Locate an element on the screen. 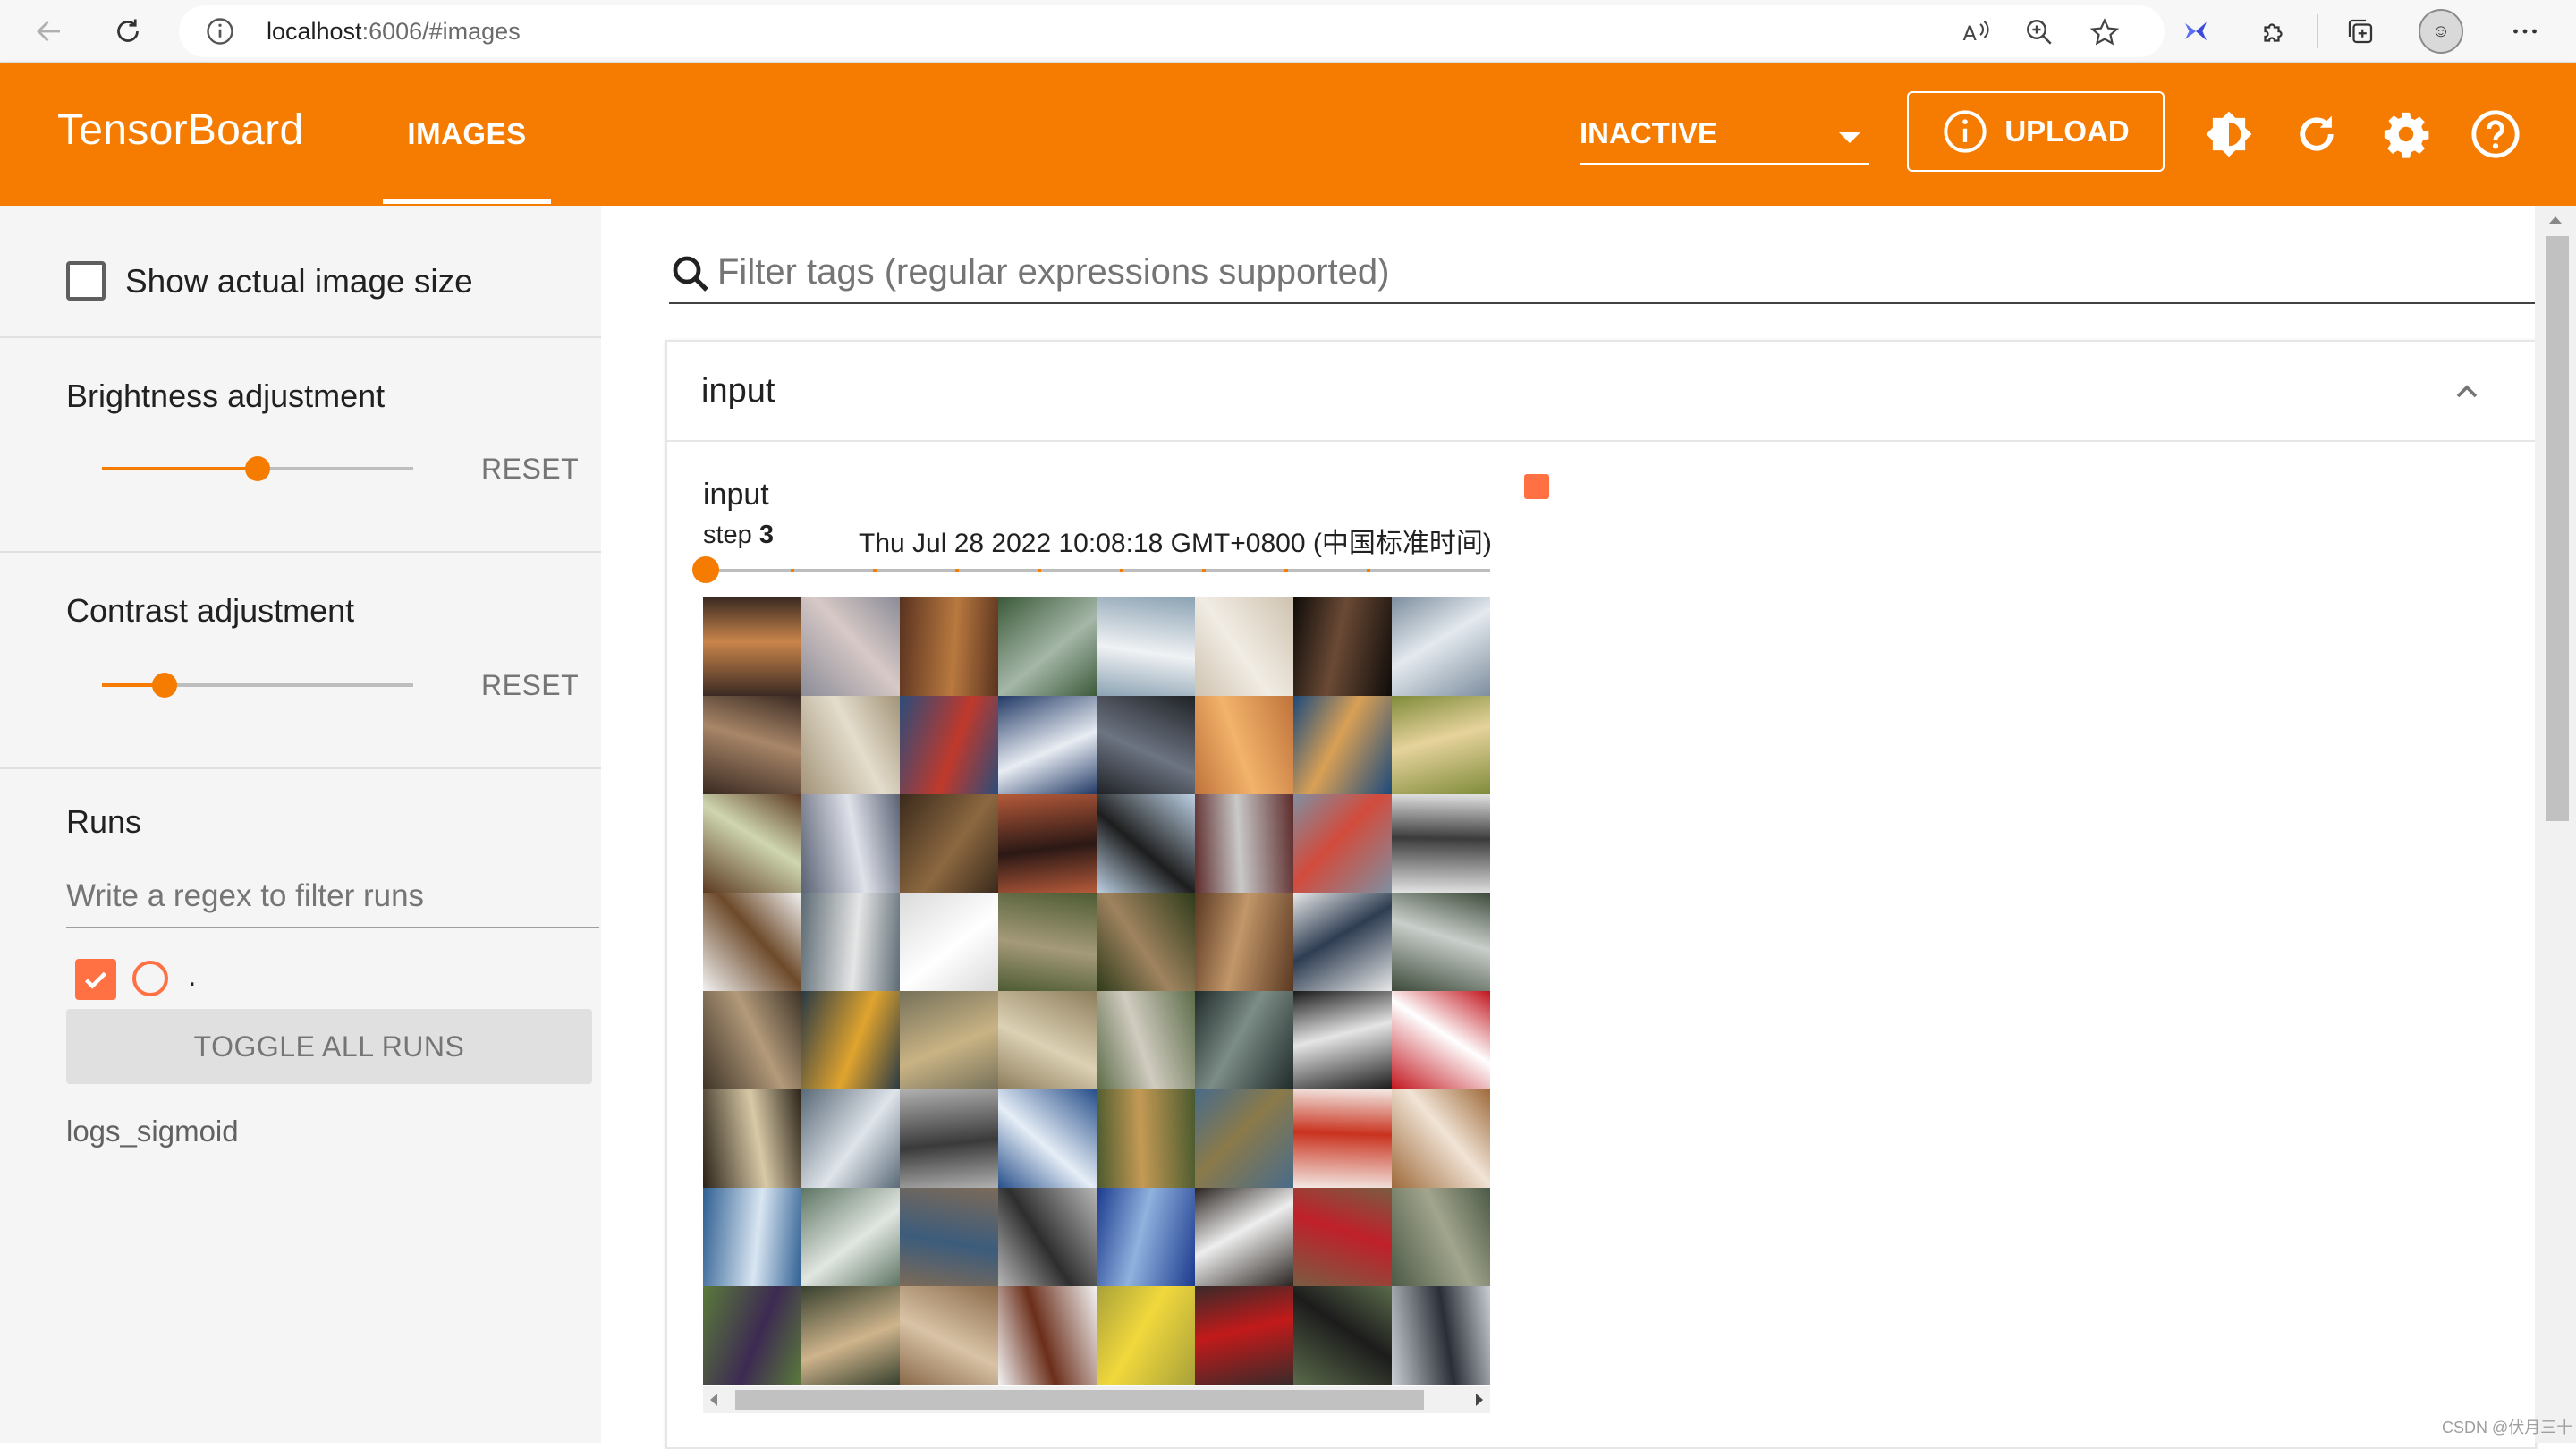 This screenshot has width=2576, height=1449. card-header: input is located at coordinates (1601, 392).